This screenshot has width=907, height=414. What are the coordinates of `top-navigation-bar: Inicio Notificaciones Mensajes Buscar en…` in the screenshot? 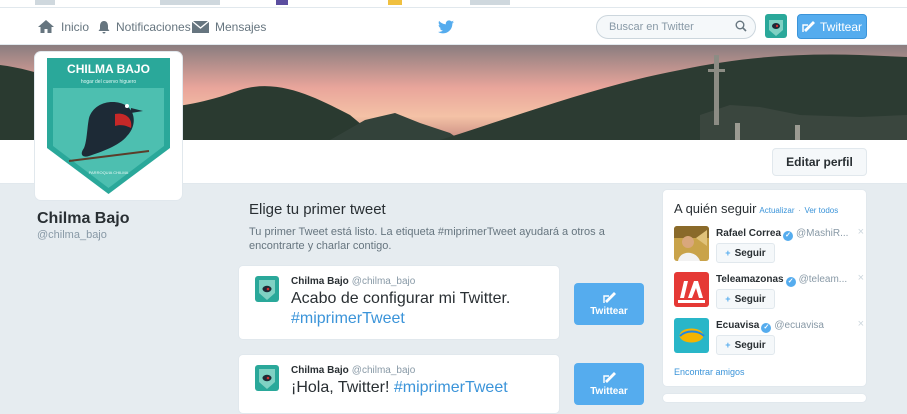 It's located at (453, 26).